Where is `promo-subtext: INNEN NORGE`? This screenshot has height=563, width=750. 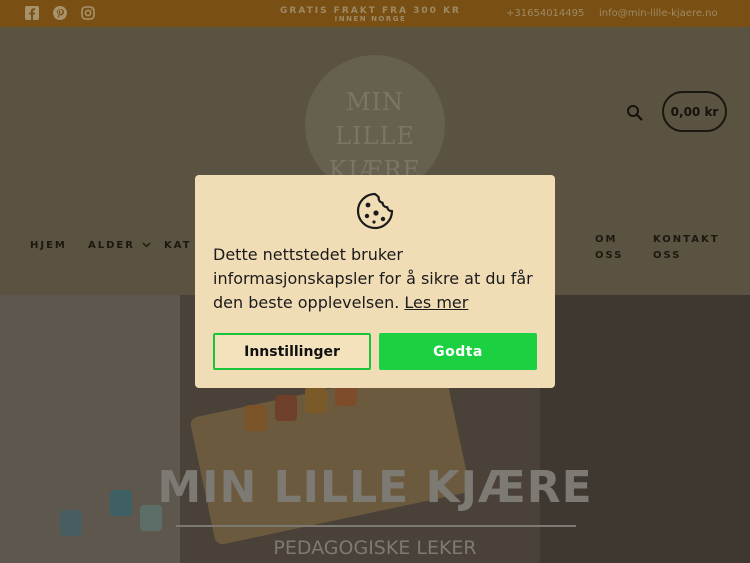 promo-subtext: INNEN NORGE is located at coordinates (370, 19).